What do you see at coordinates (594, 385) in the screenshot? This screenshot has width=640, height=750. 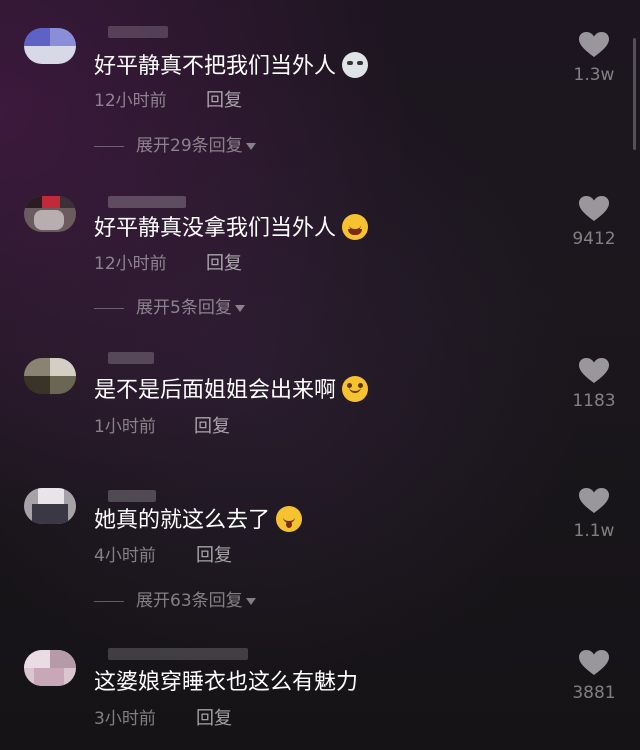 I see `like-button: 1183` at bounding box center [594, 385].